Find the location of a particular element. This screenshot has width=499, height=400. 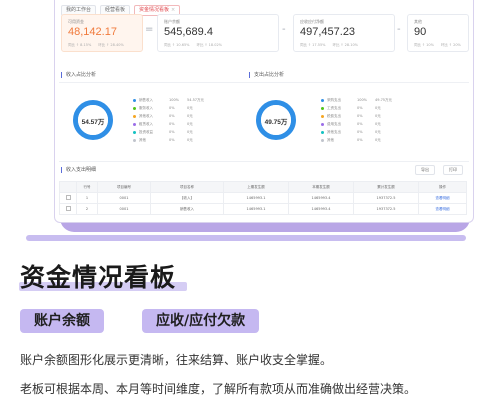

kpi-value: 90 is located at coordinates (420, 32).